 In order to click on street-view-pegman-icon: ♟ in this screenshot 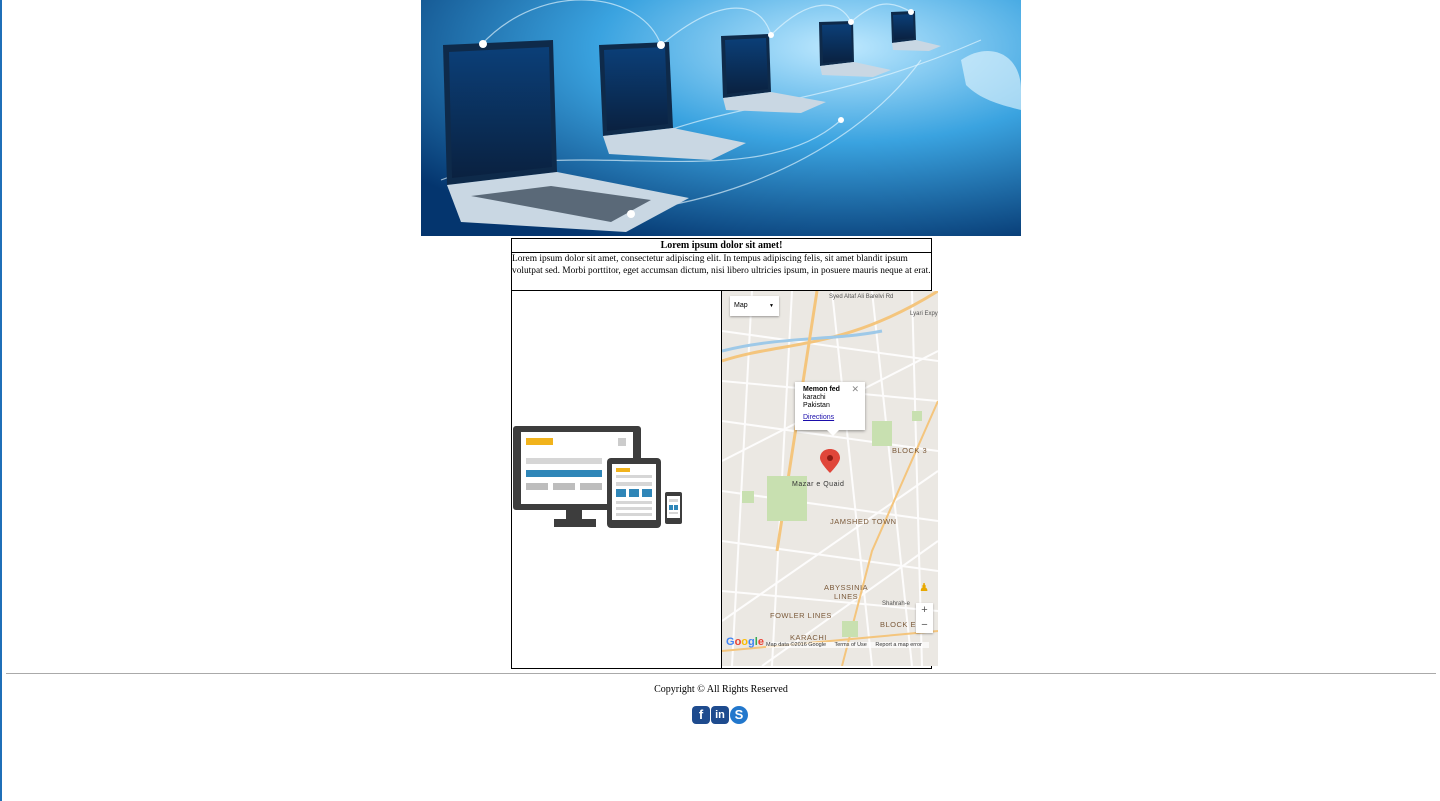, I will do `click(924, 587)`.